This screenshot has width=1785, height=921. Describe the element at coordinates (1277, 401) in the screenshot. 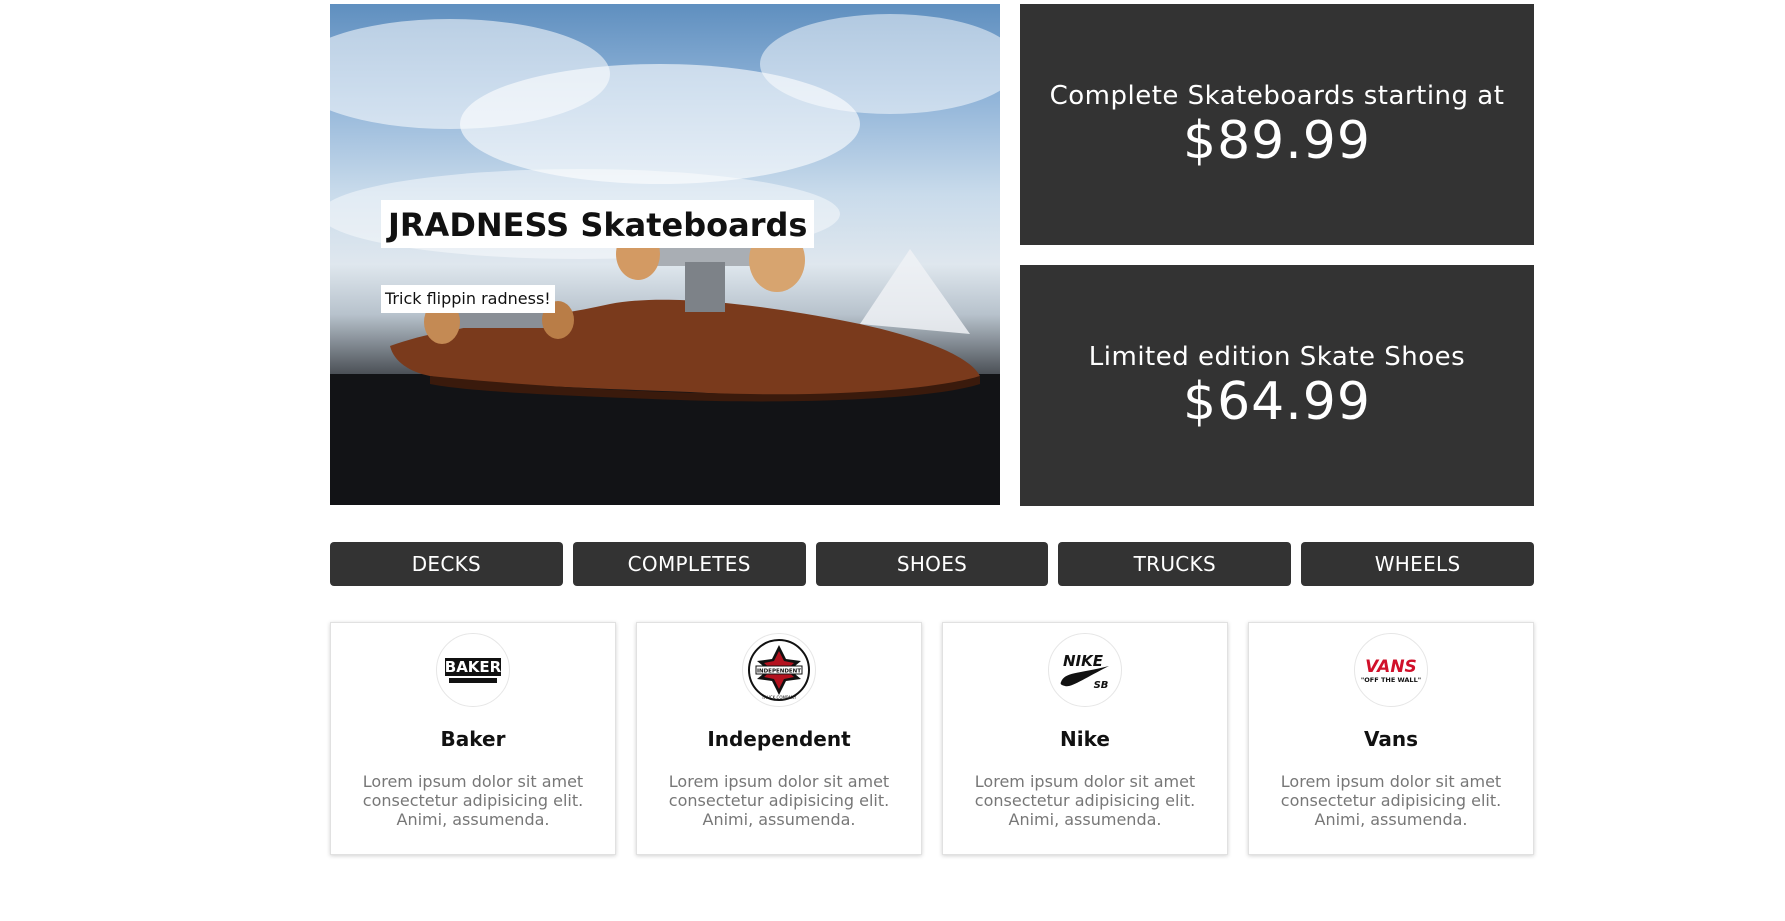

I see `promo-price: $64.99` at that location.